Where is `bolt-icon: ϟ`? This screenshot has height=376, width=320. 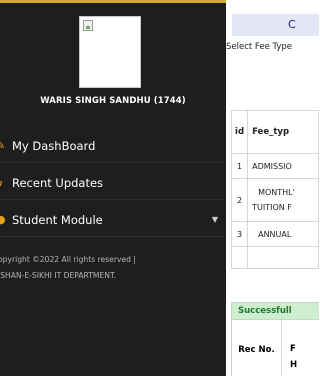 bolt-icon: ϟ is located at coordinates (1, 183).